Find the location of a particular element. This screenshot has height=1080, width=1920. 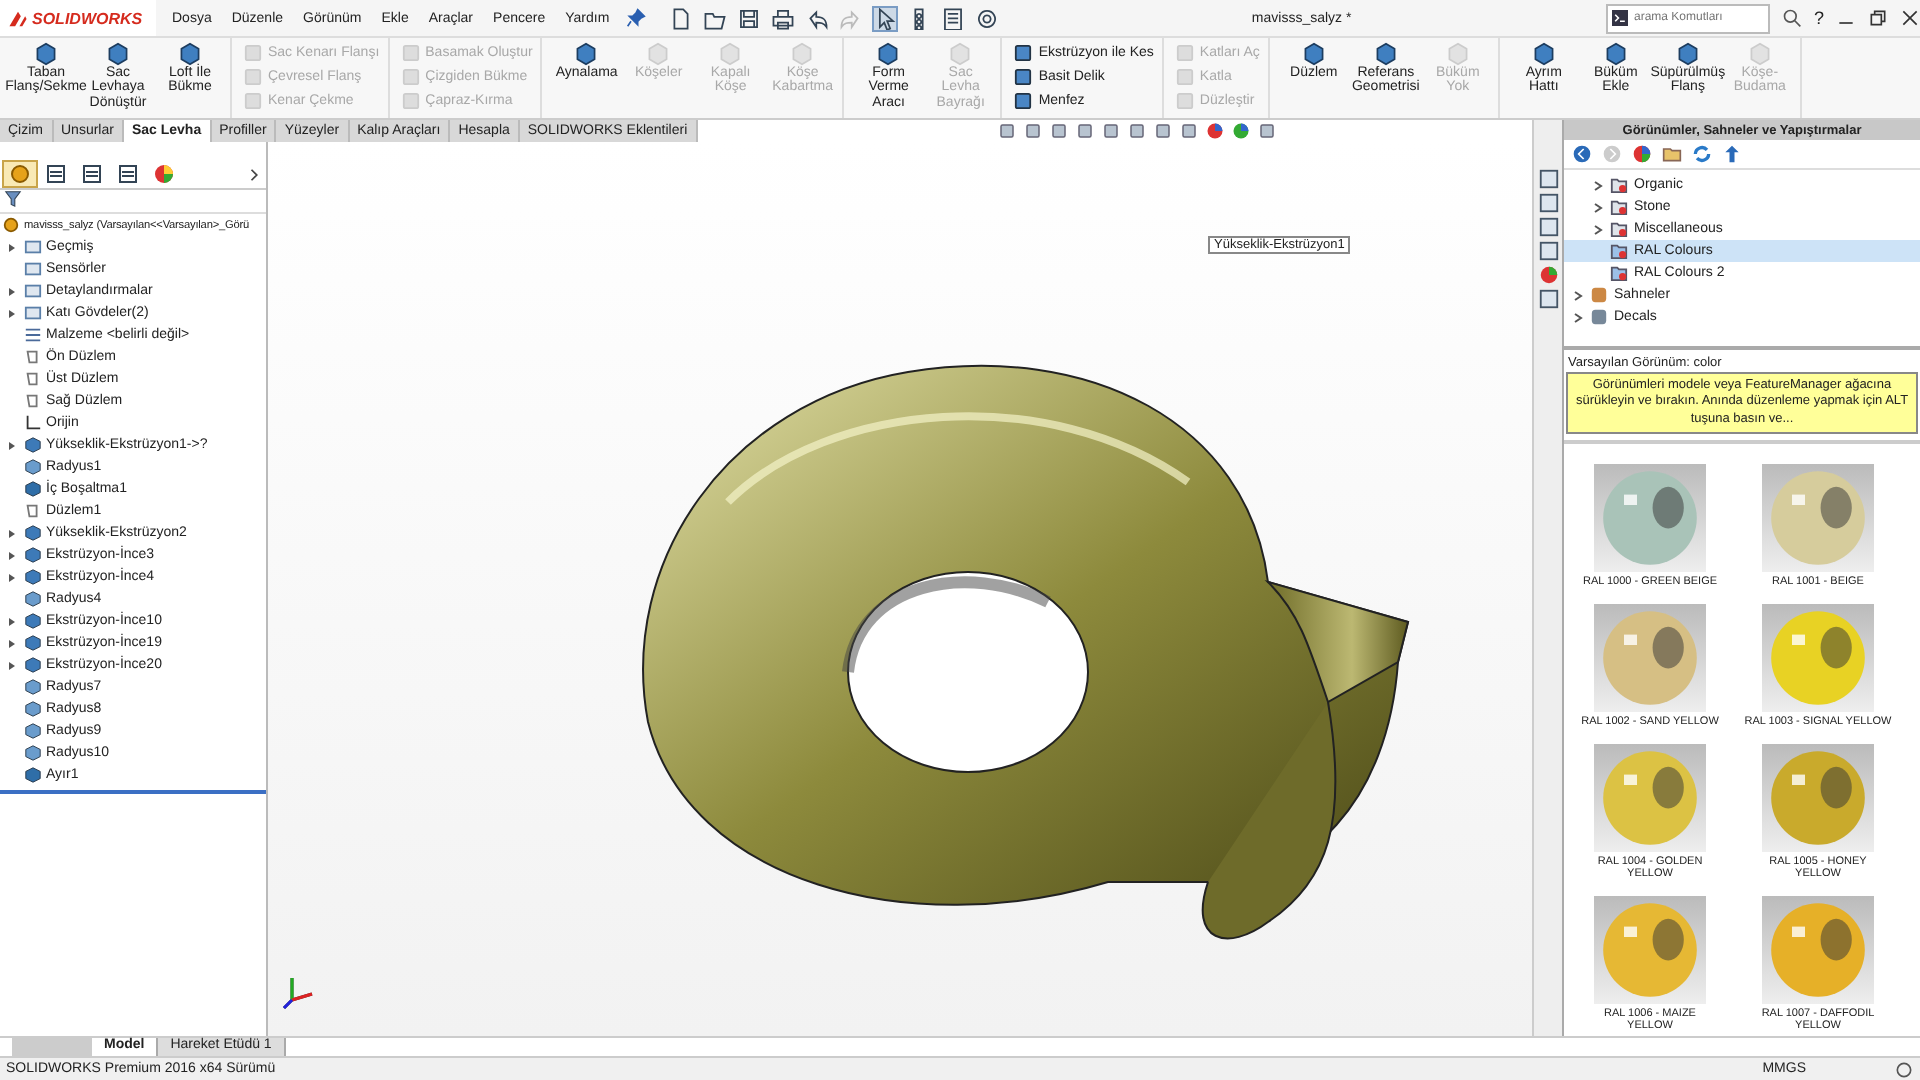

new-icon is located at coordinates (680, 18).